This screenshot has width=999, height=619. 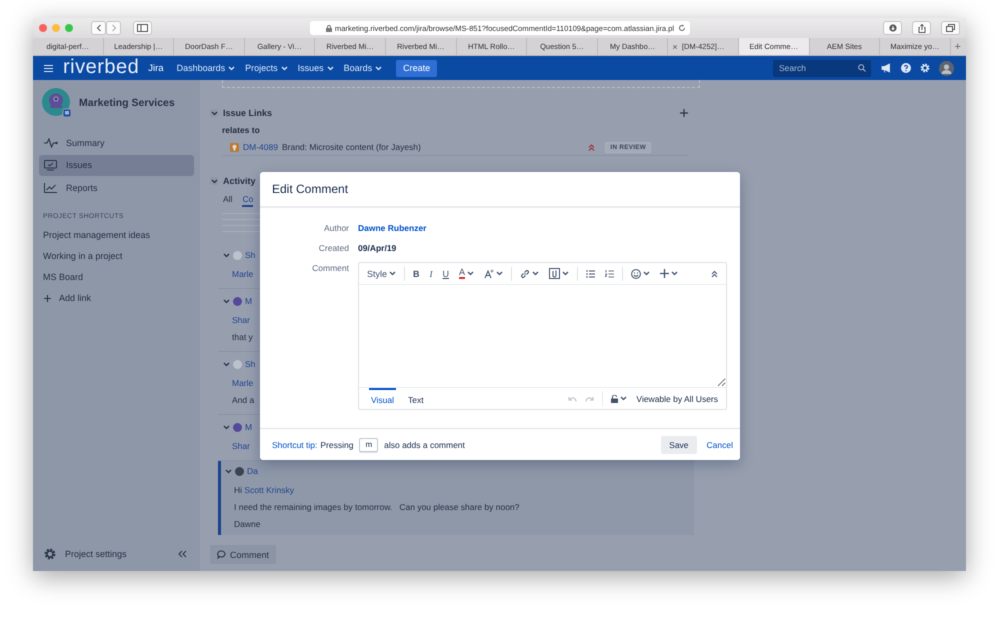 What do you see at coordinates (50, 554) in the screenshot?
I see `gear-icon` at bounding box center [50, 554].